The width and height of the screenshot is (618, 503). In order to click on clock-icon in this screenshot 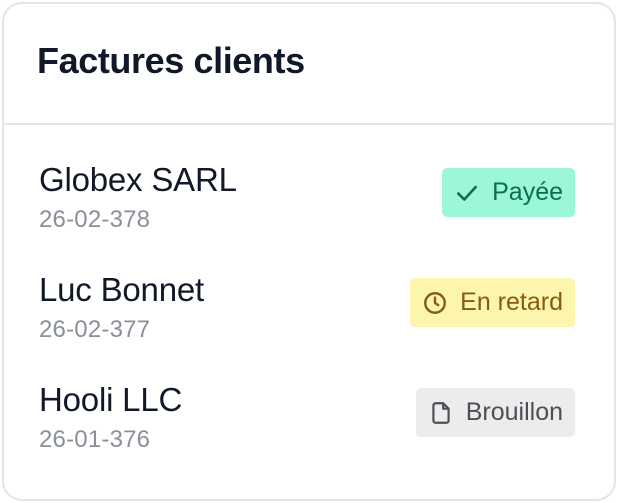, I will do `click(435, 303)`.